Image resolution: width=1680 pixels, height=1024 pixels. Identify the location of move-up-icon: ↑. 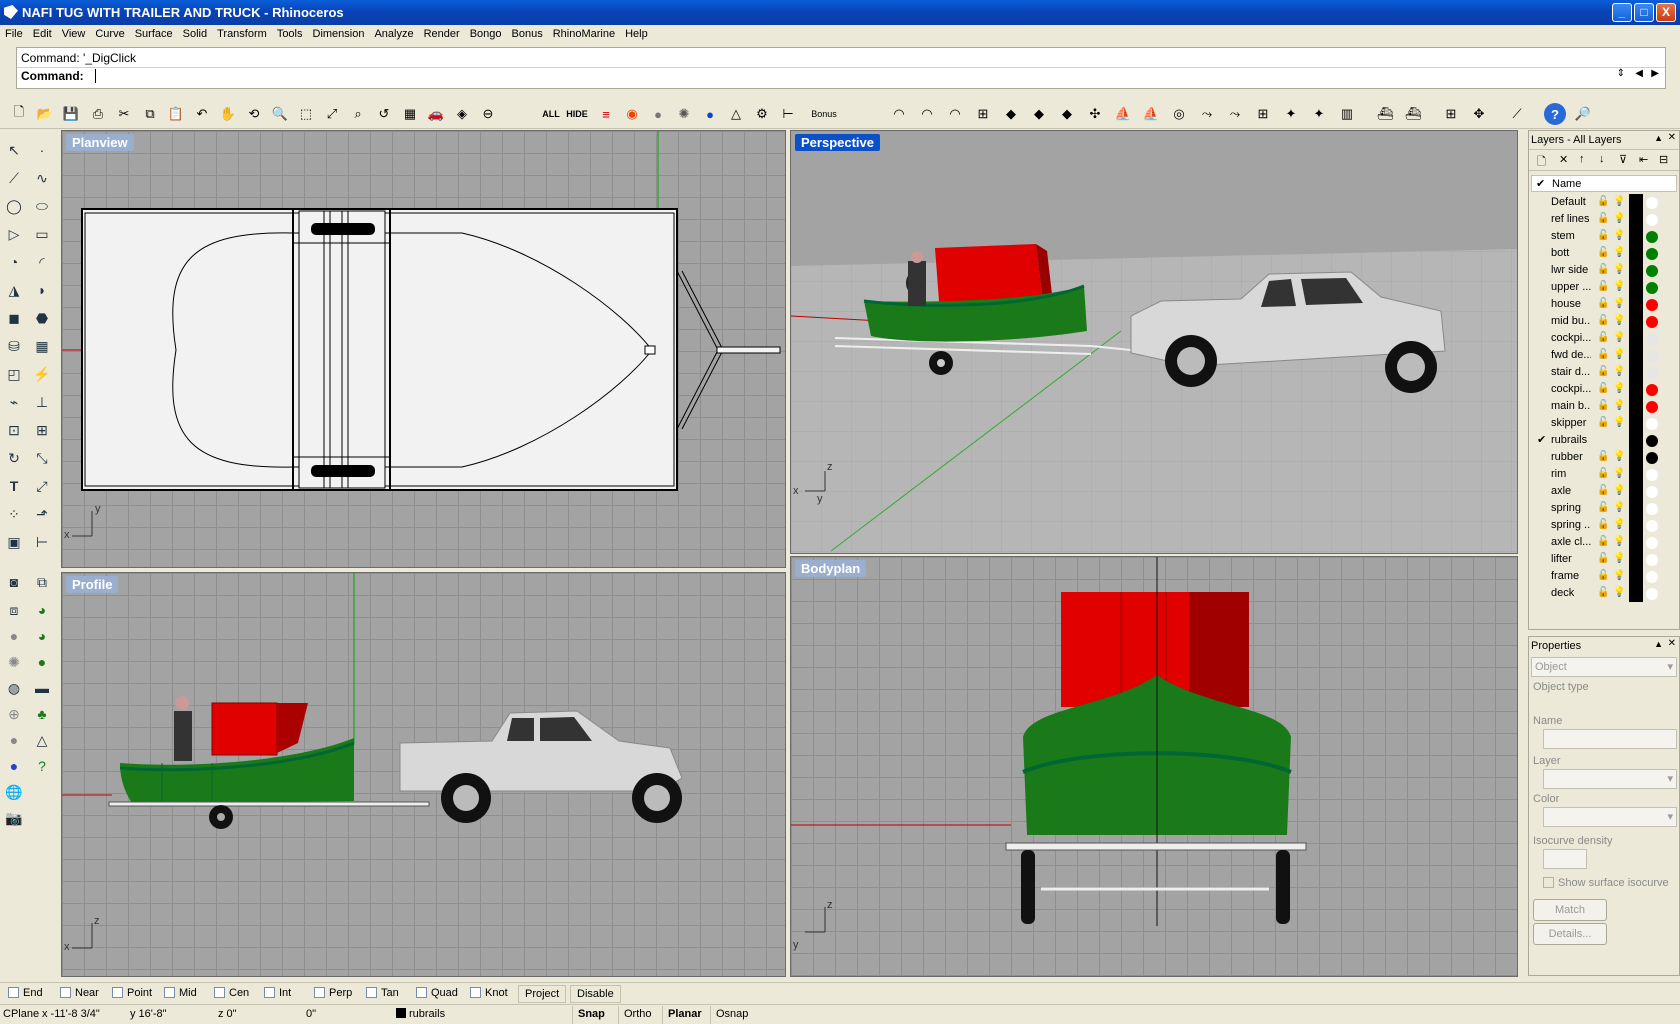
(1582, 159).